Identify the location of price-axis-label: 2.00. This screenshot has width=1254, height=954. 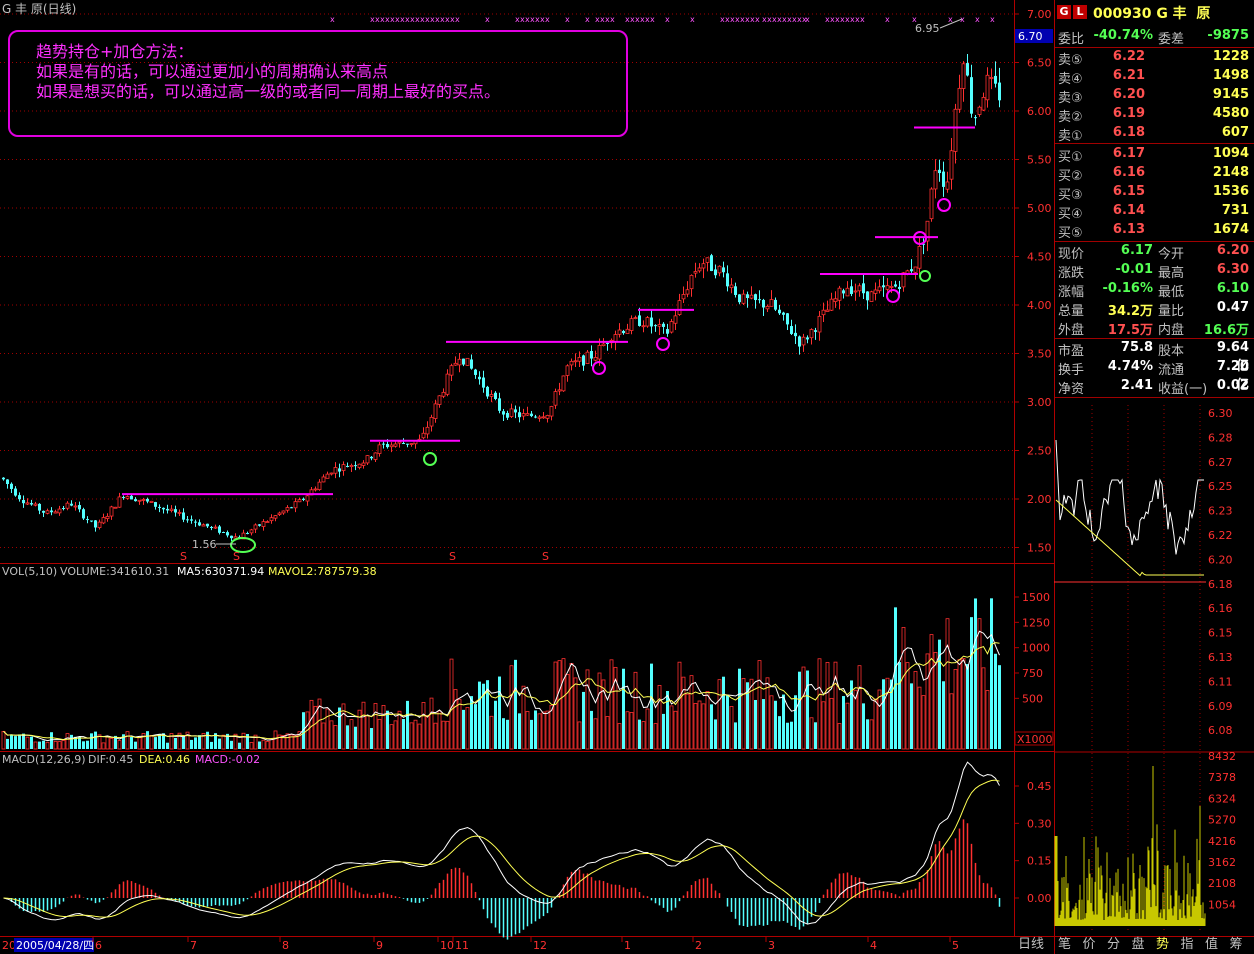
(1039, 499).